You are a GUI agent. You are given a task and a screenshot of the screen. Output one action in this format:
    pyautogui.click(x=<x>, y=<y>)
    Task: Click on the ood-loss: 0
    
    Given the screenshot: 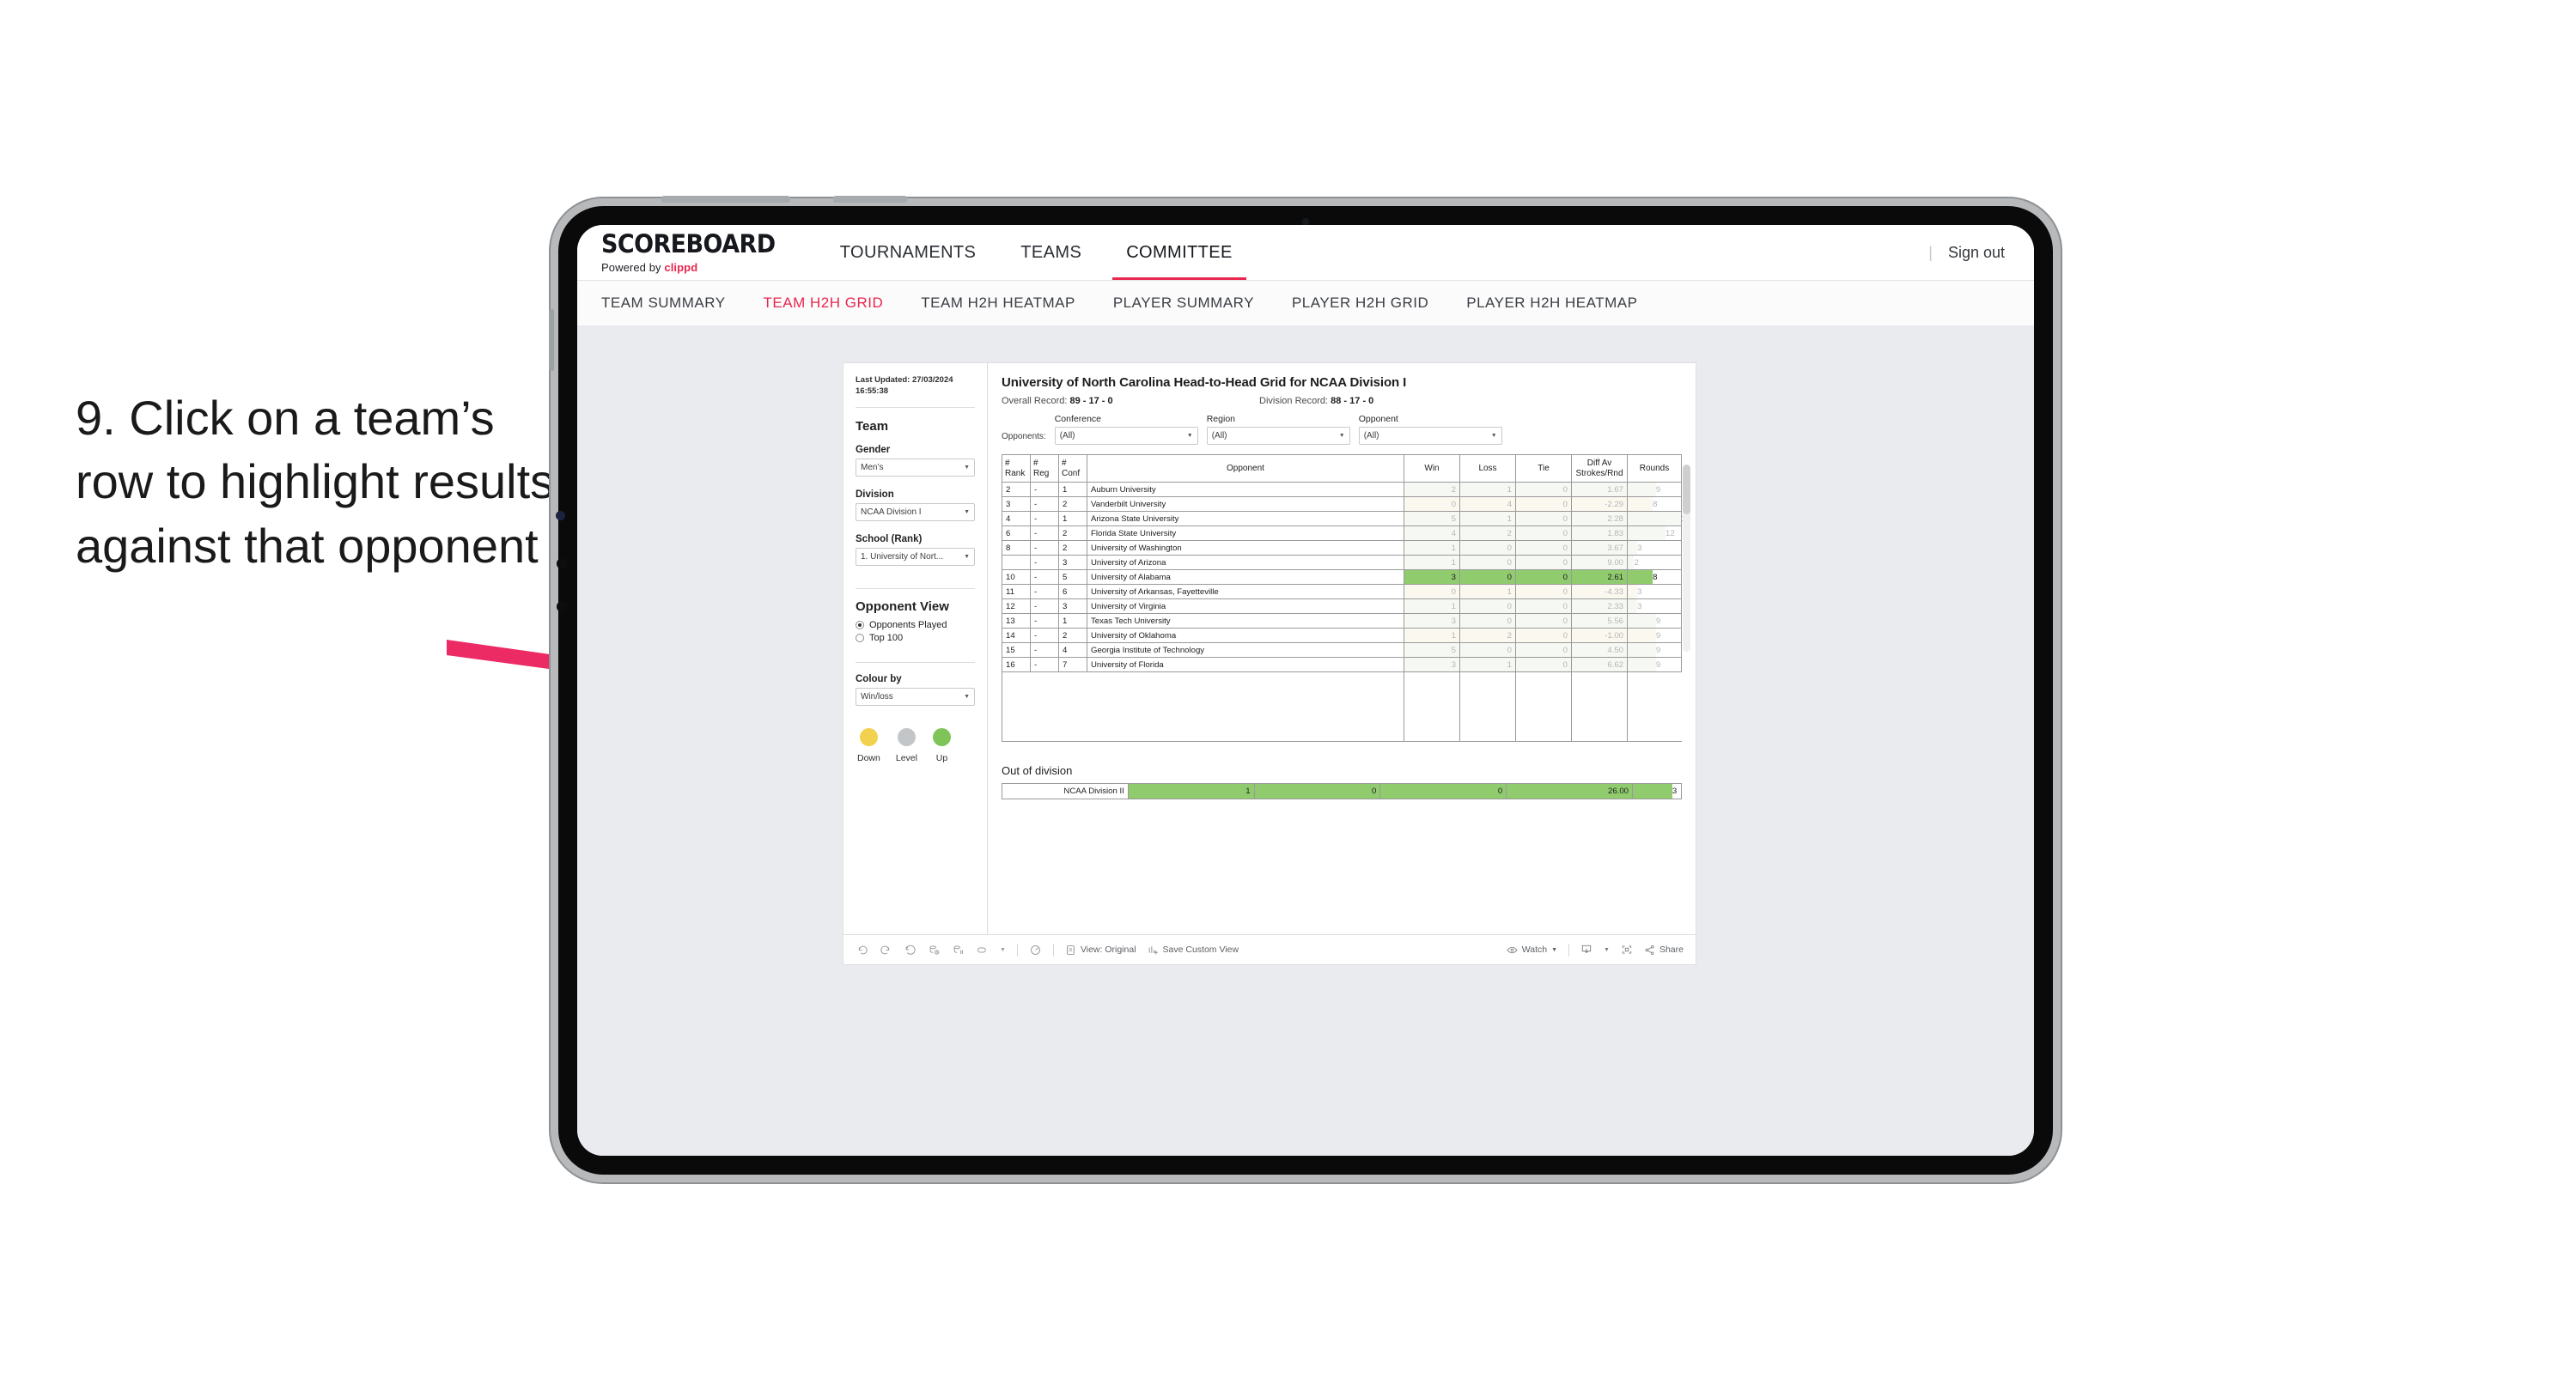 What is the action you would take?
    pyautogui.click(x=1317, y=791)
    